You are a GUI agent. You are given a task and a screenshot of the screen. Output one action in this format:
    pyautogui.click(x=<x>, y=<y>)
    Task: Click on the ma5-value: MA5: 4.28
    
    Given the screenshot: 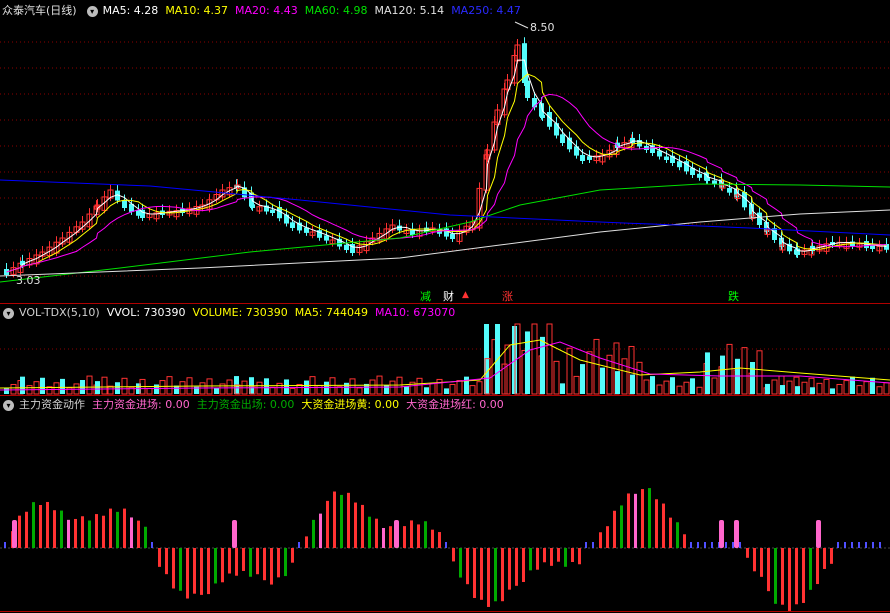 What is the action you would take?
    pyautogui.click(x=130, y=10)
    